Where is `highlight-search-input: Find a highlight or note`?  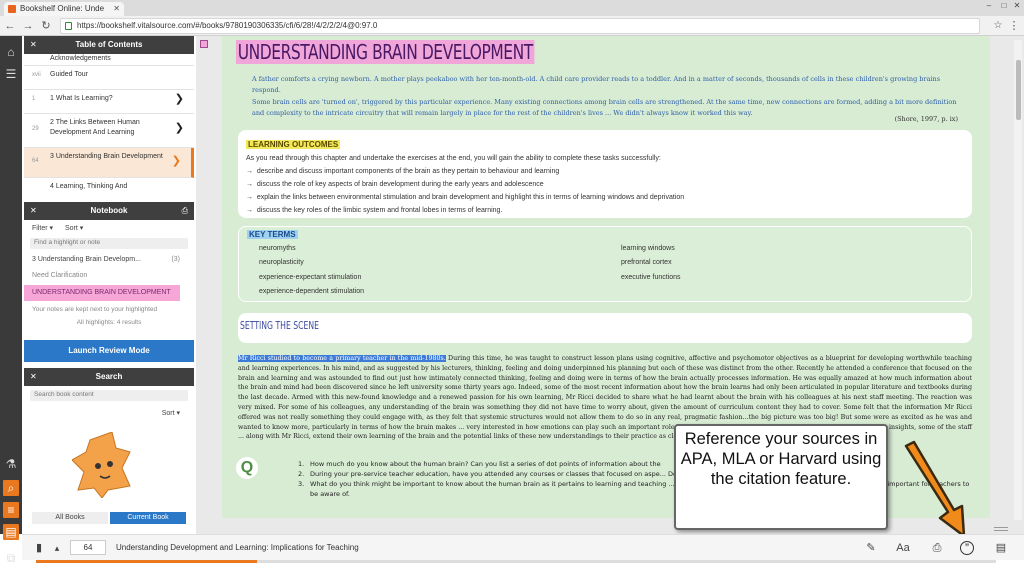 highlight-search-input: Find a highlight or note is located at coordinates (109, 243).